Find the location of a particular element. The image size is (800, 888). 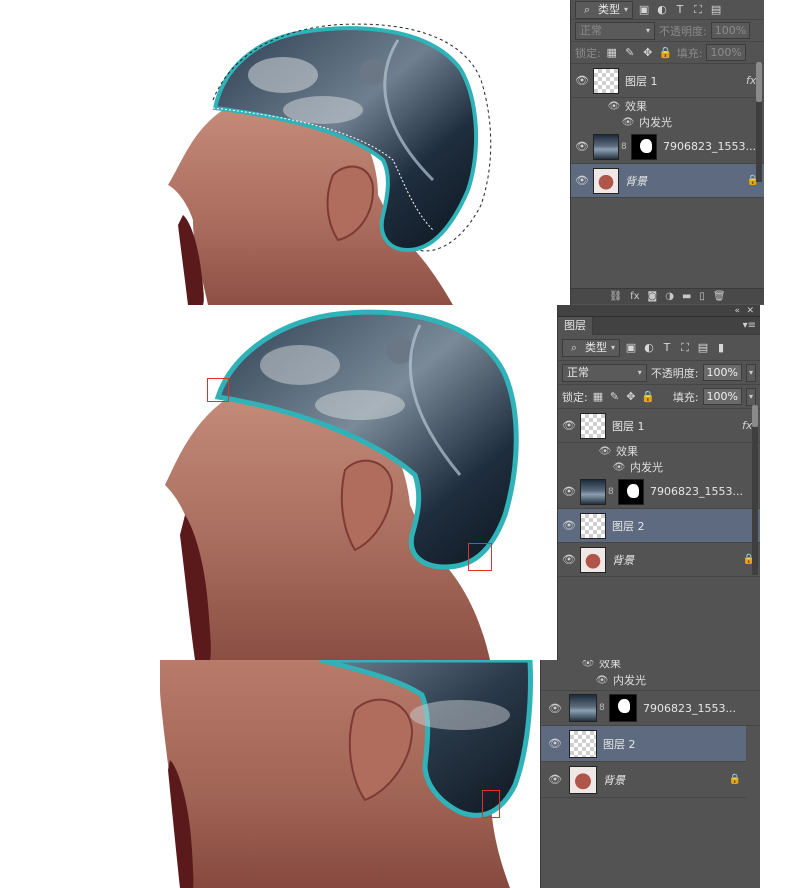

trash-icon: 🗑 is located at coordinates (719, 296).